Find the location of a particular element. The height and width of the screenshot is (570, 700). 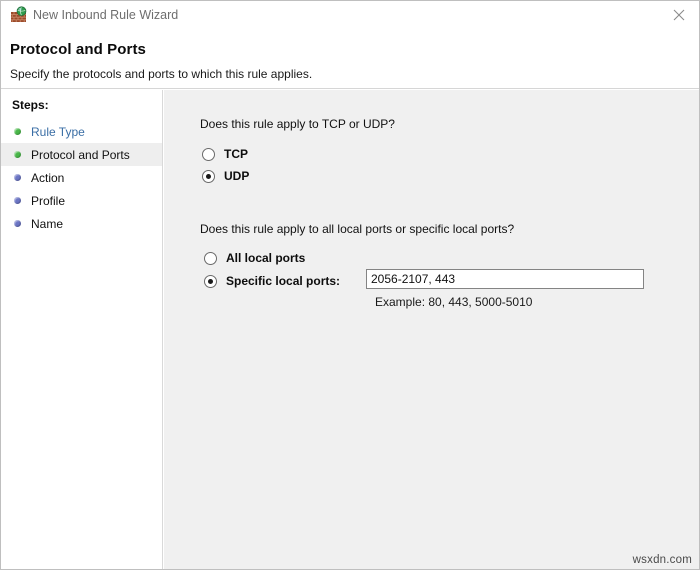

sidebar-item-label: Profile is located at coordinates (48, 200).